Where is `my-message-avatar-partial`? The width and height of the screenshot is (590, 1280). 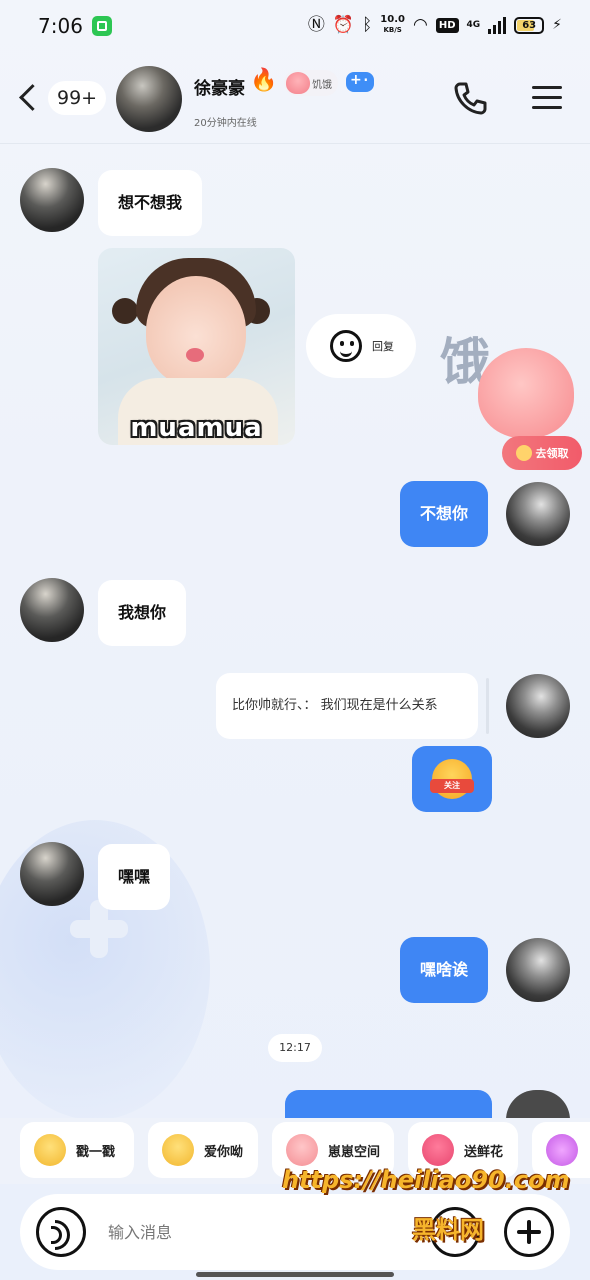 my-message-avatar-partial is located at coordinates (538, 1105).